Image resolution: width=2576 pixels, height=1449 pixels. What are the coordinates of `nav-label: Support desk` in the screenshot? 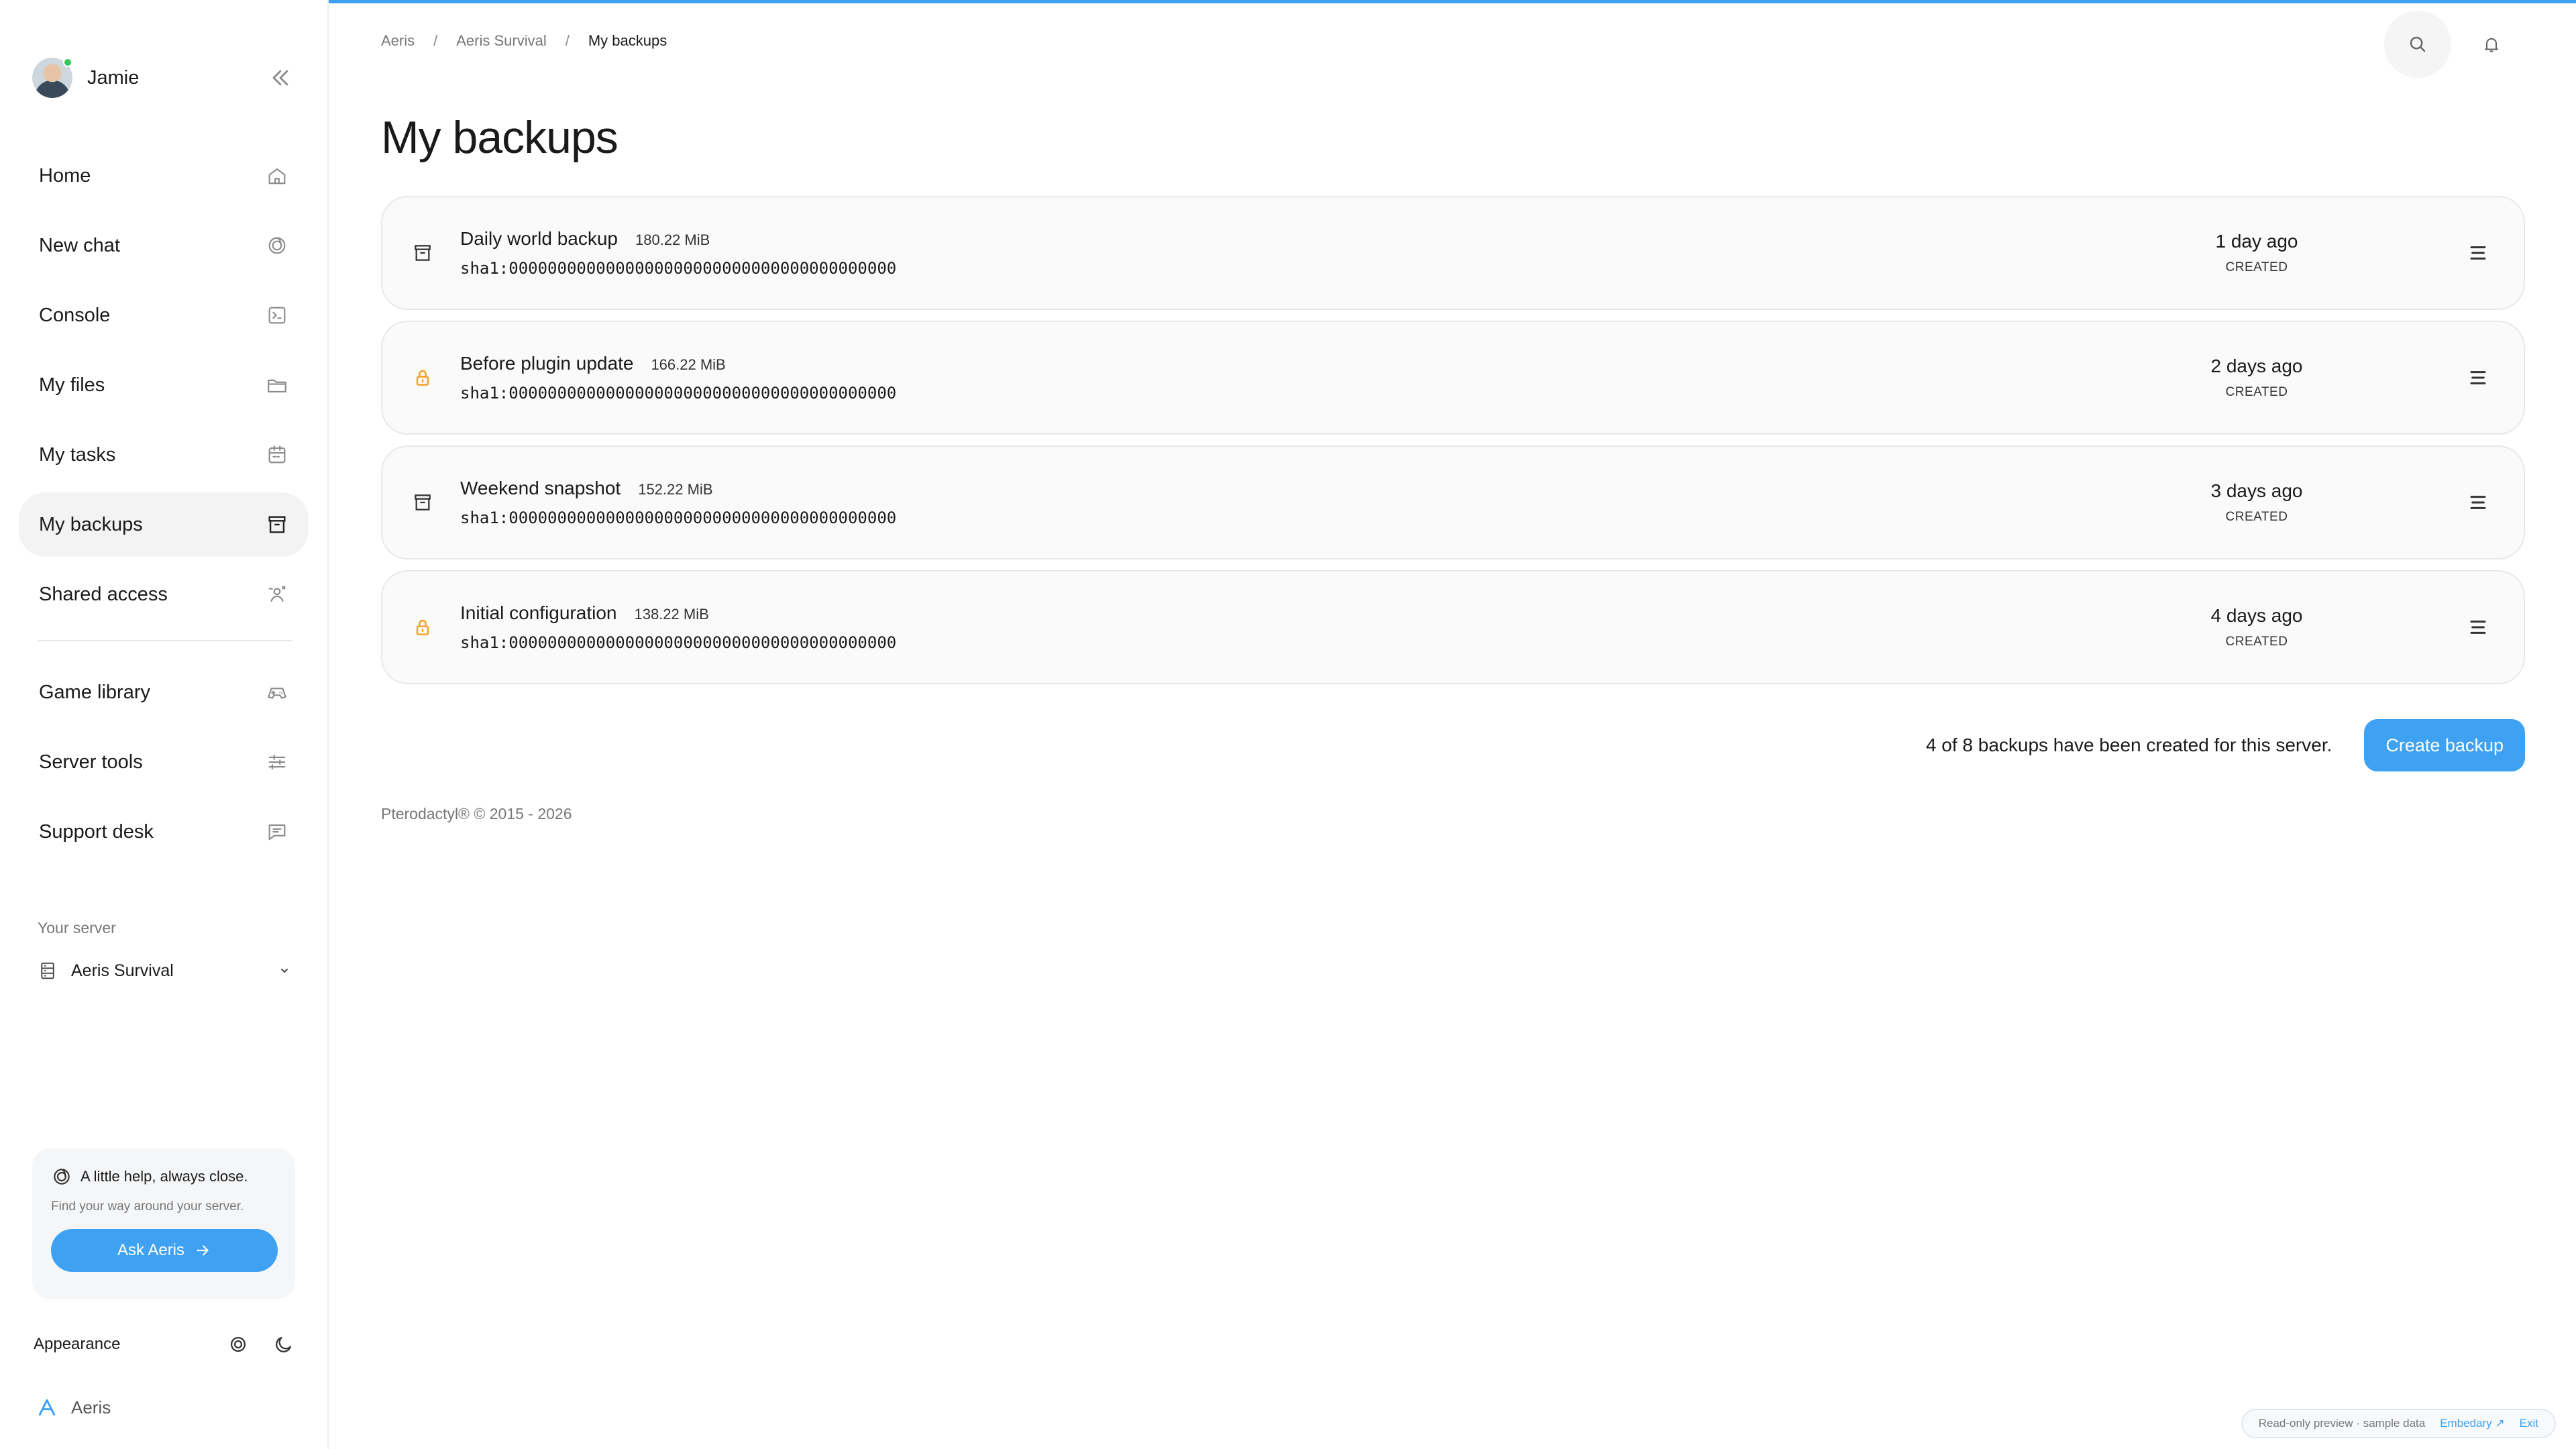 It's located at (96, 831).